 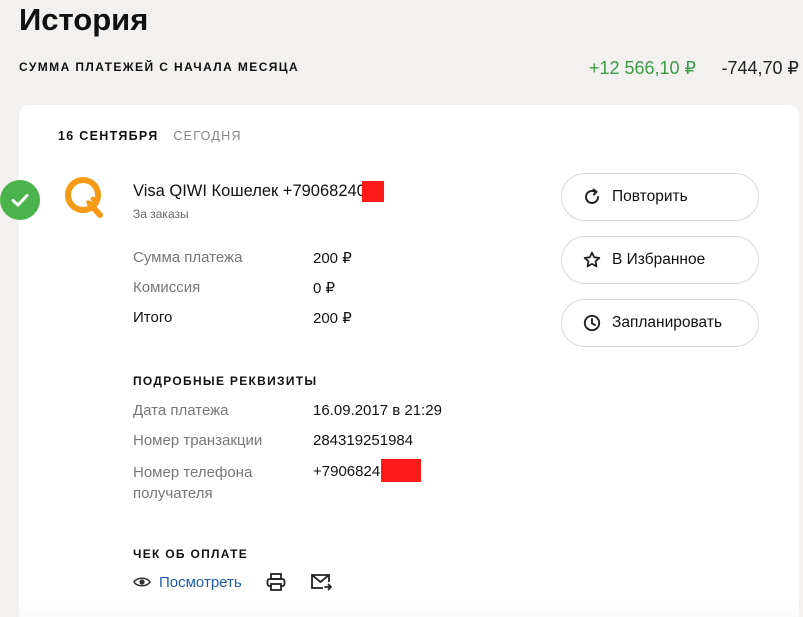 What do you see at coordinates (667, 322) in the screenshot?
I see `schedule-label: Запланировать` at bounding box center [667, 322].